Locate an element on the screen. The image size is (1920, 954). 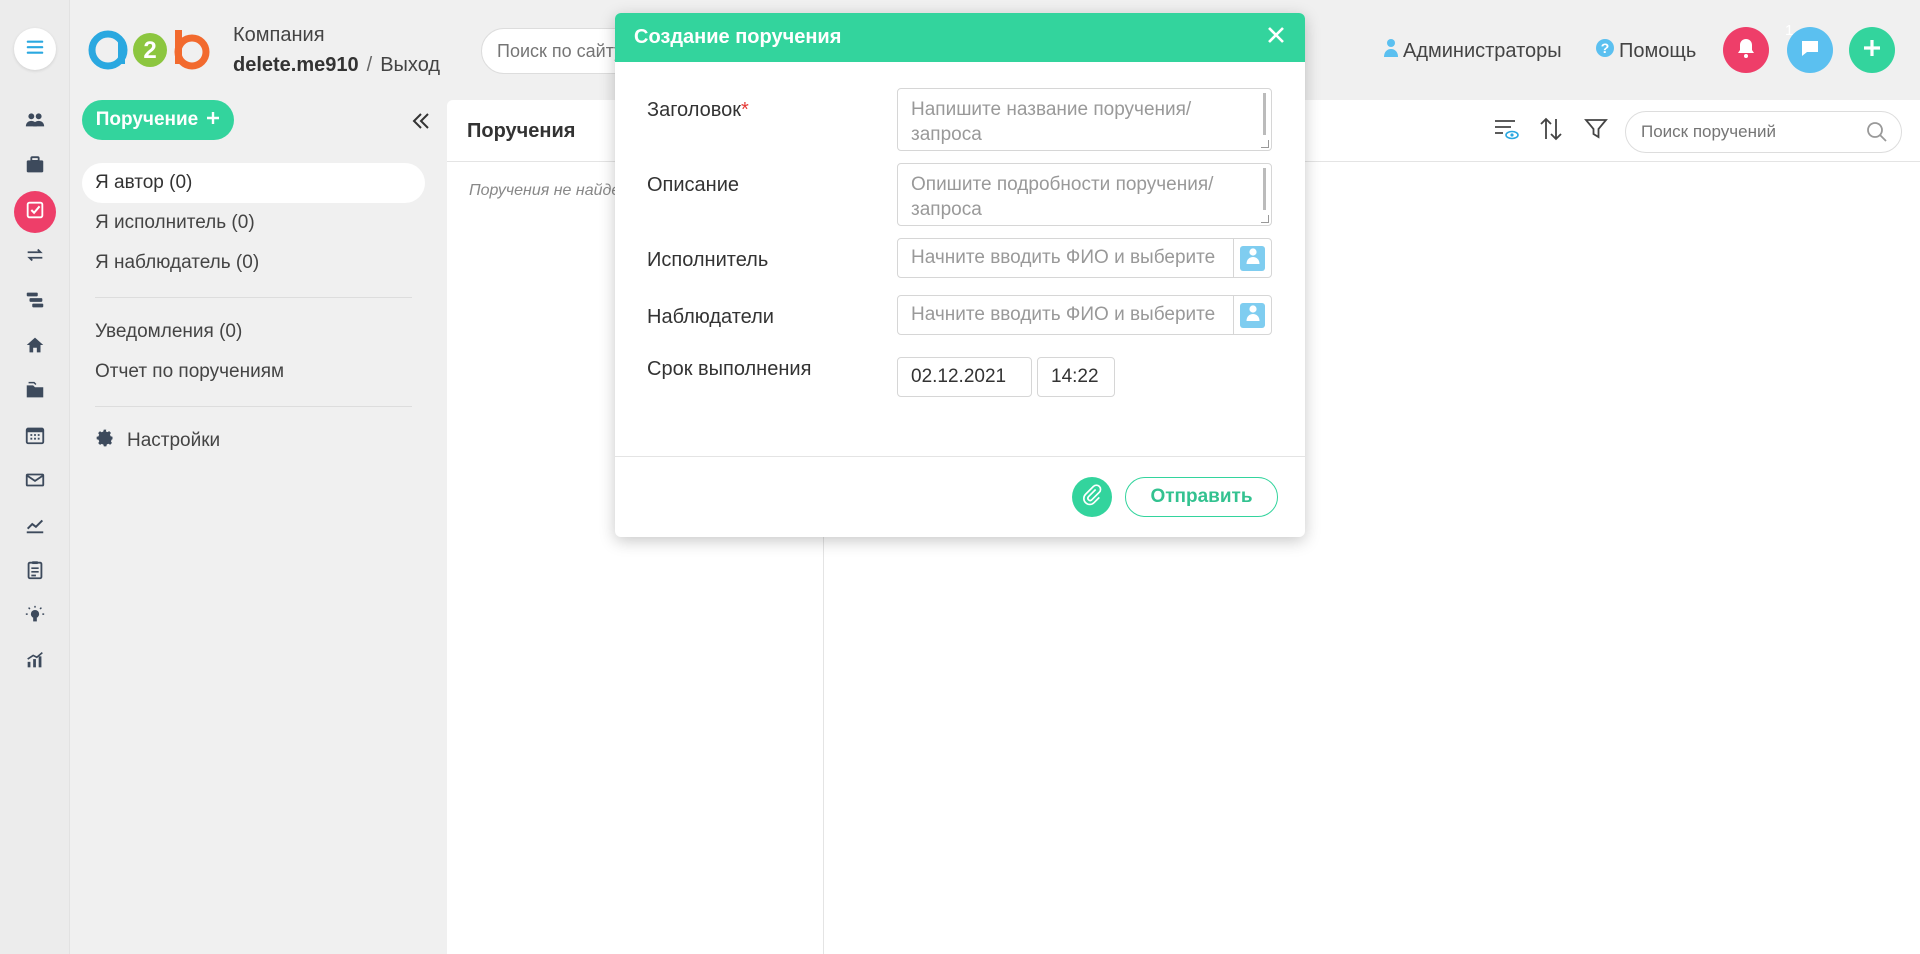
rail-briefcase is located at coordinates (35, 167).